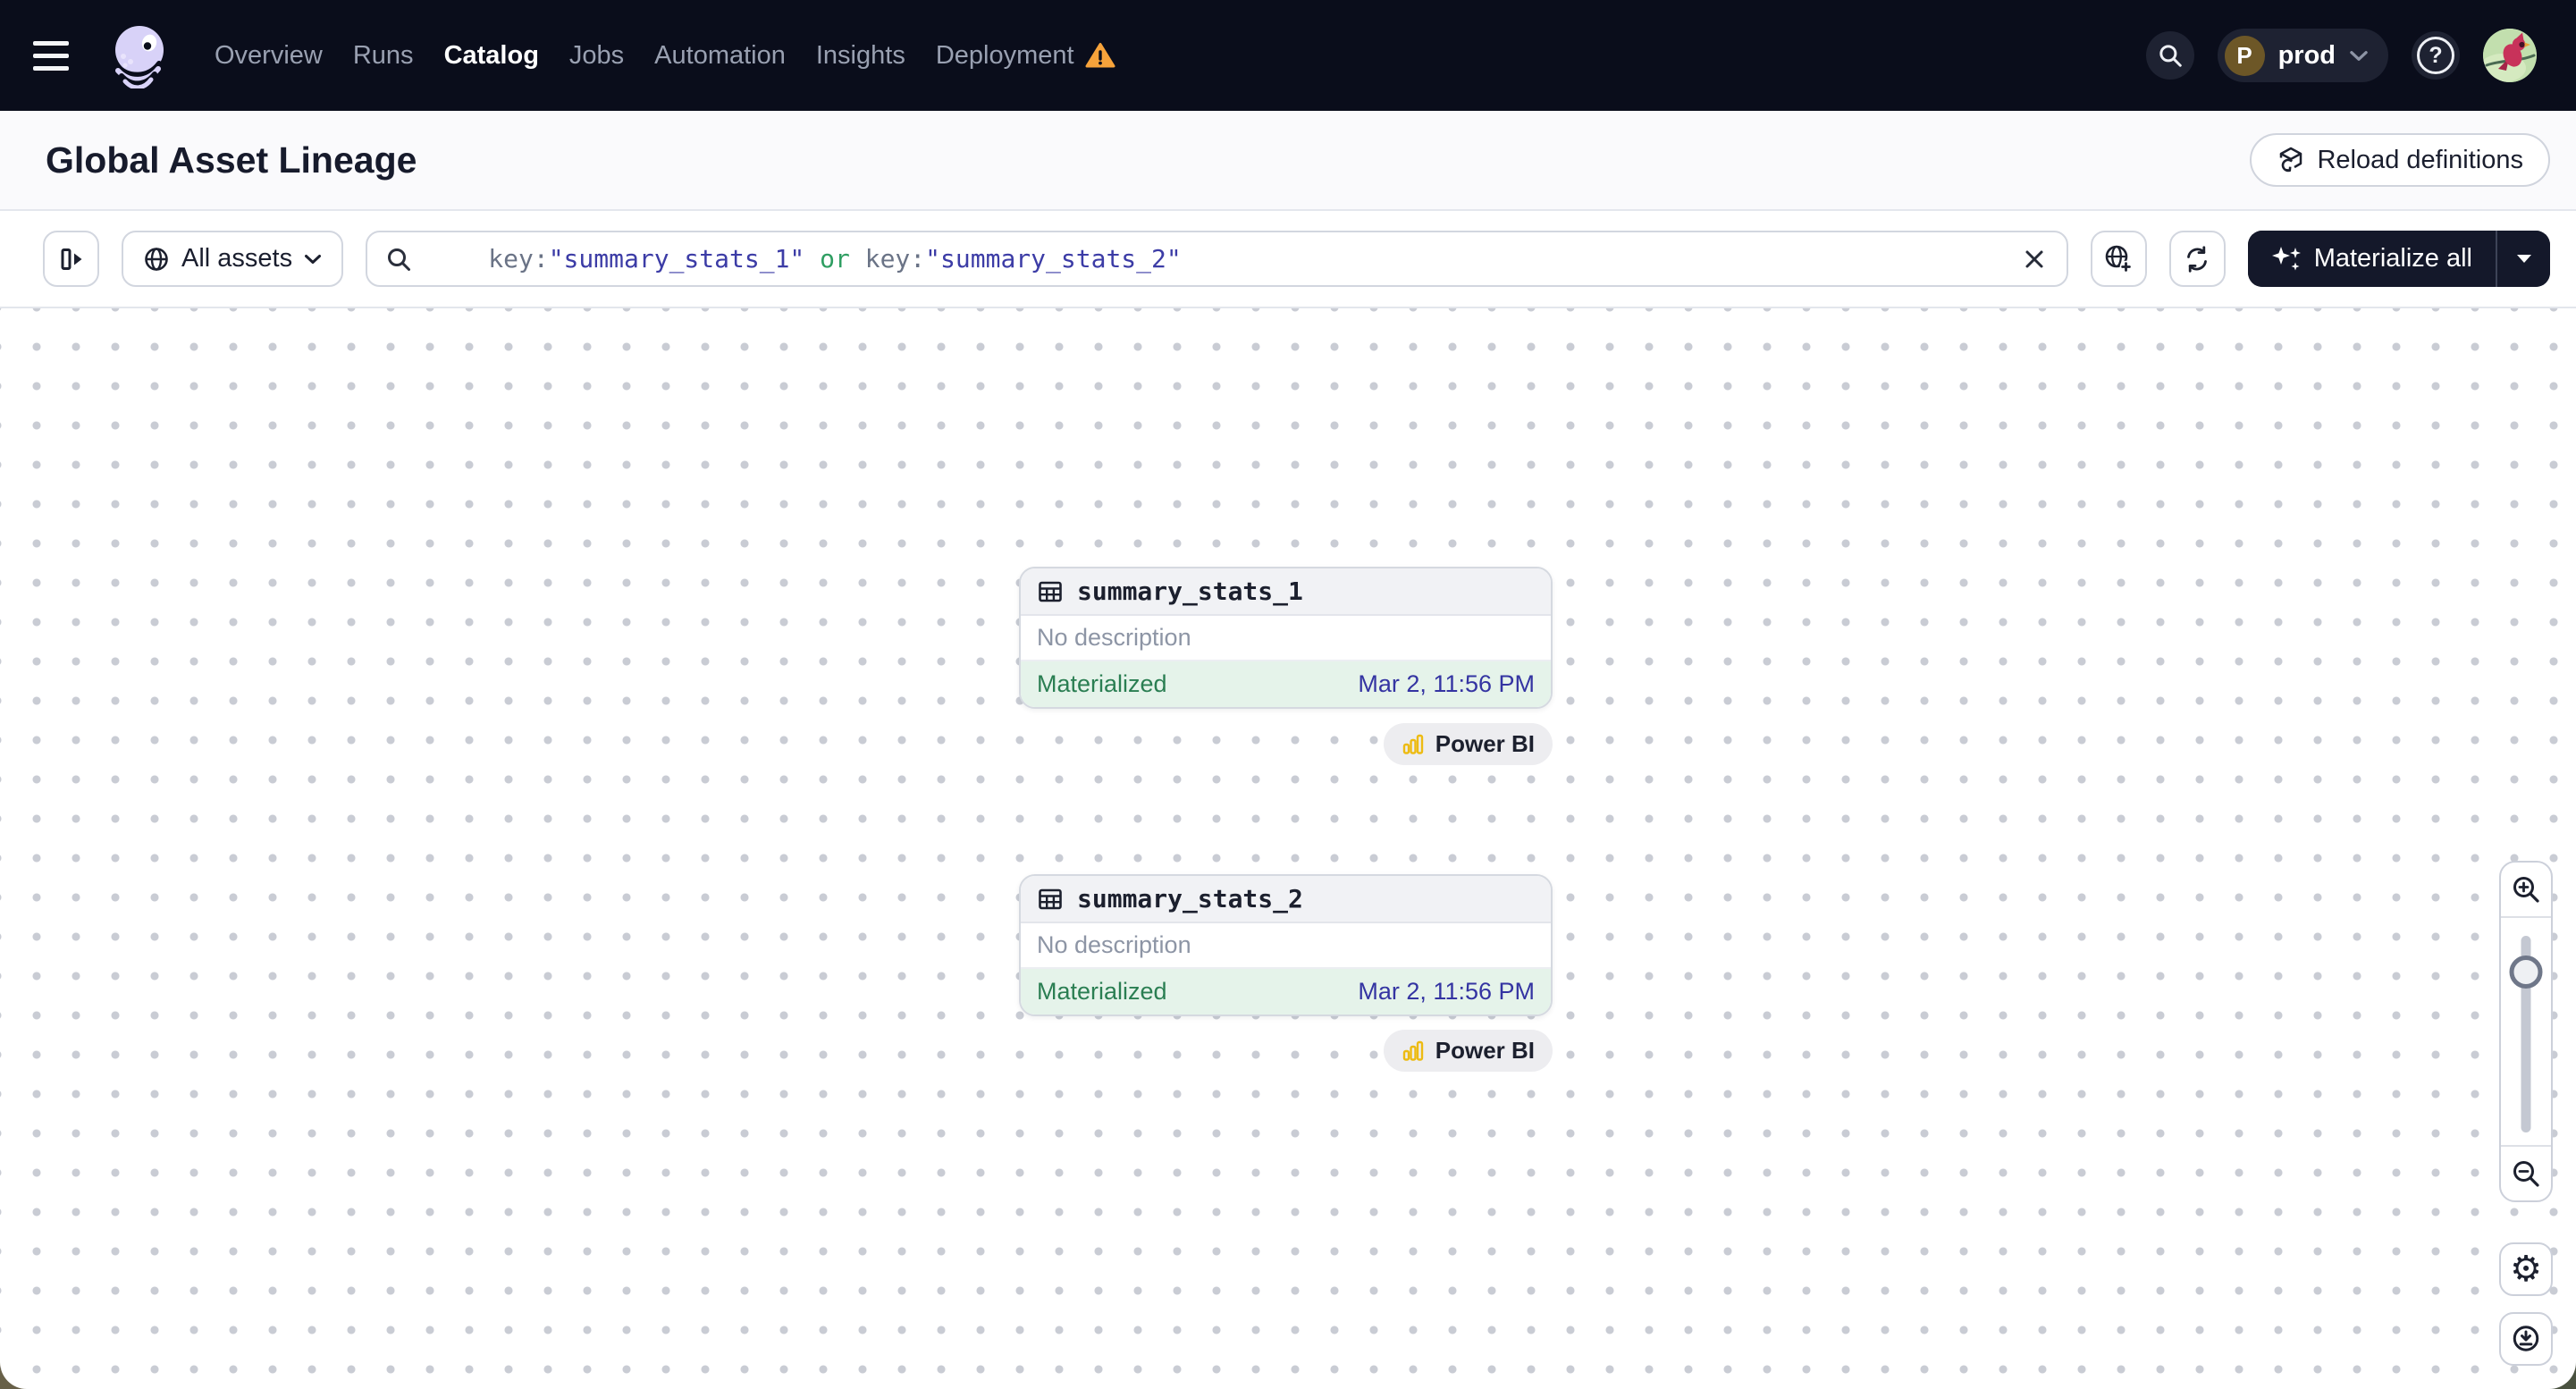  I want to click on zoom-in-icon, so click(2526, 890).